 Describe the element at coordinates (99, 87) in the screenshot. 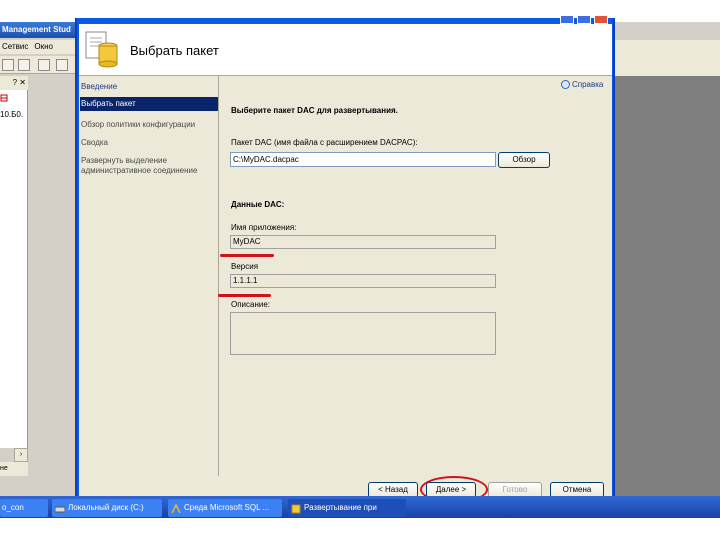

I see `nav-item-introduction: Введение` at that location.